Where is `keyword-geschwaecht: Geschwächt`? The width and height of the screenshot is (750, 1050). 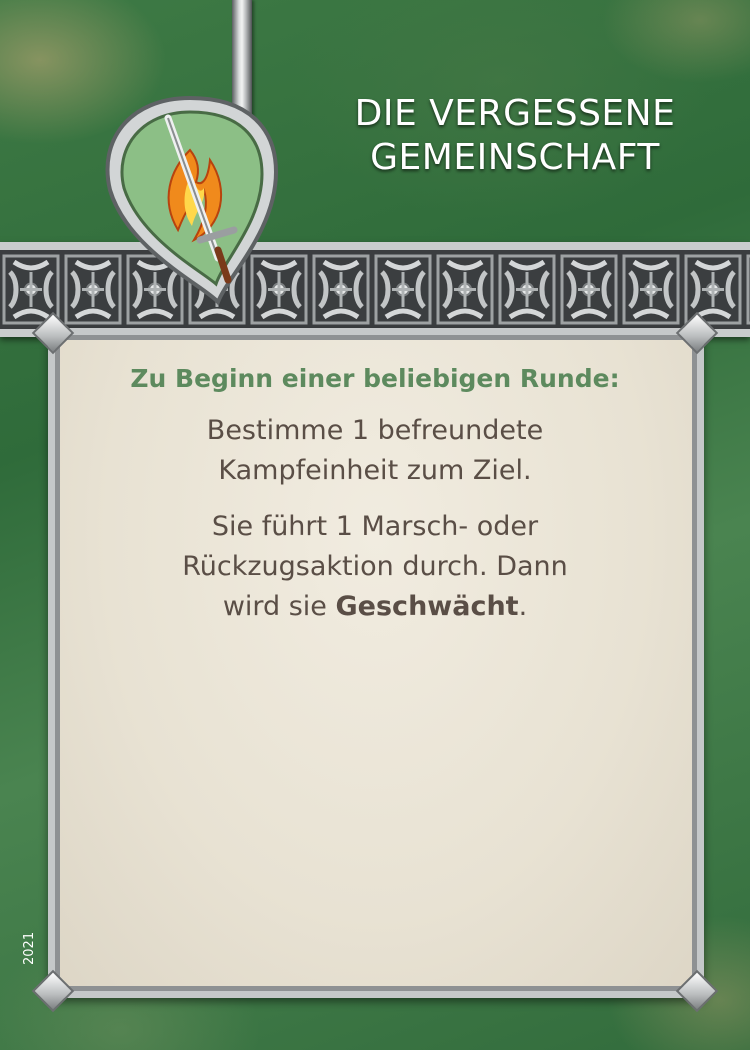
keyword-geschwaecht: Geschwächt is located at coordinates (427, 606).